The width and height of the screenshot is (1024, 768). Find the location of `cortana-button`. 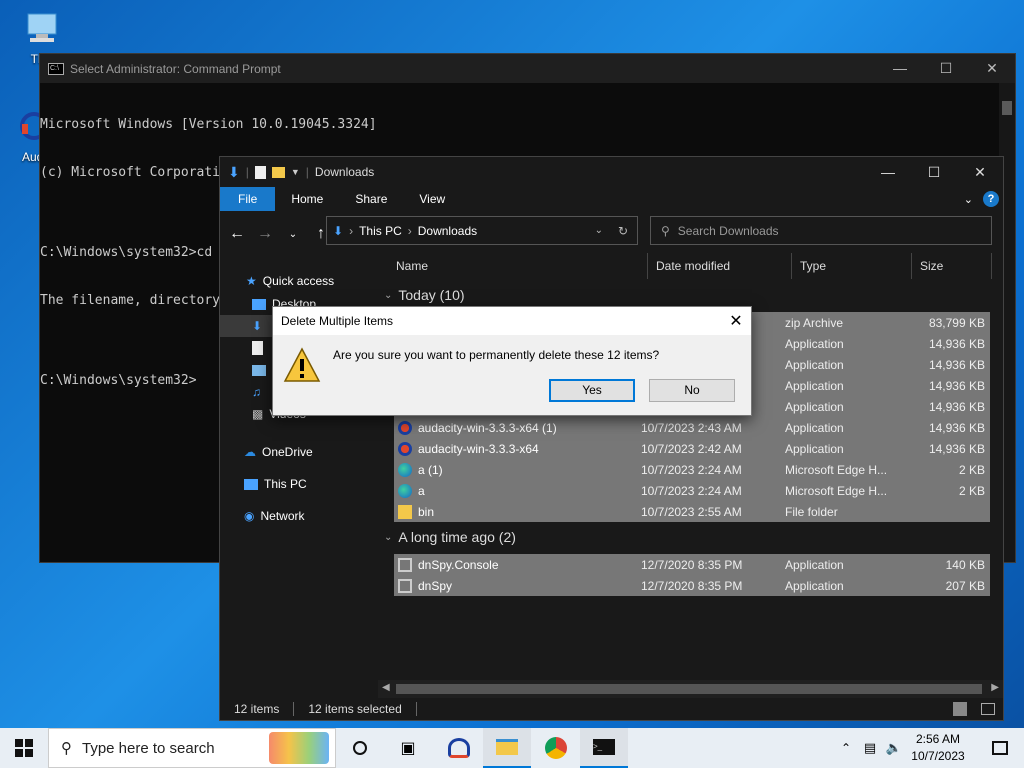

cortana-button is located at coordinates (360, 748).